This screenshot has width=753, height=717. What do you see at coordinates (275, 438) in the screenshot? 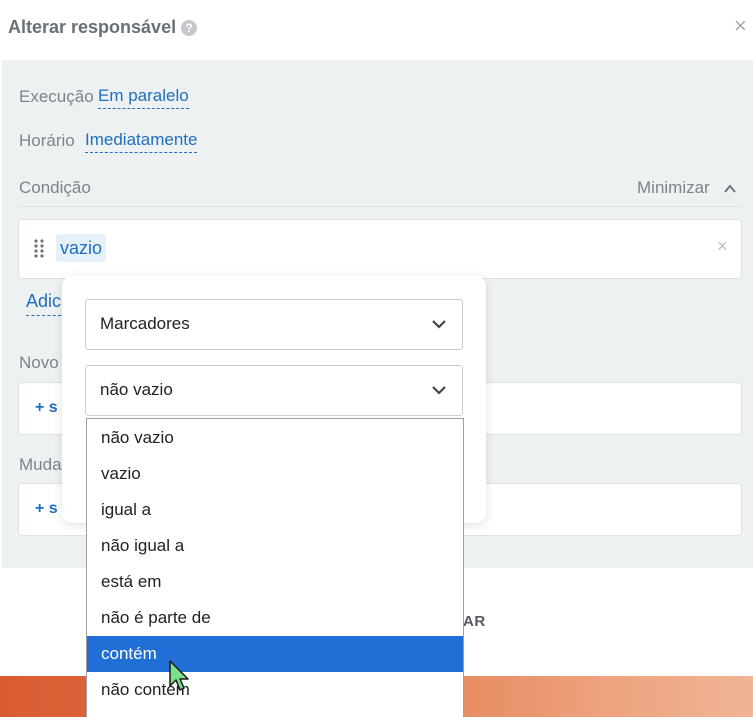
I see `dropdown-option: não vazio` at bounding box center [275, 438].